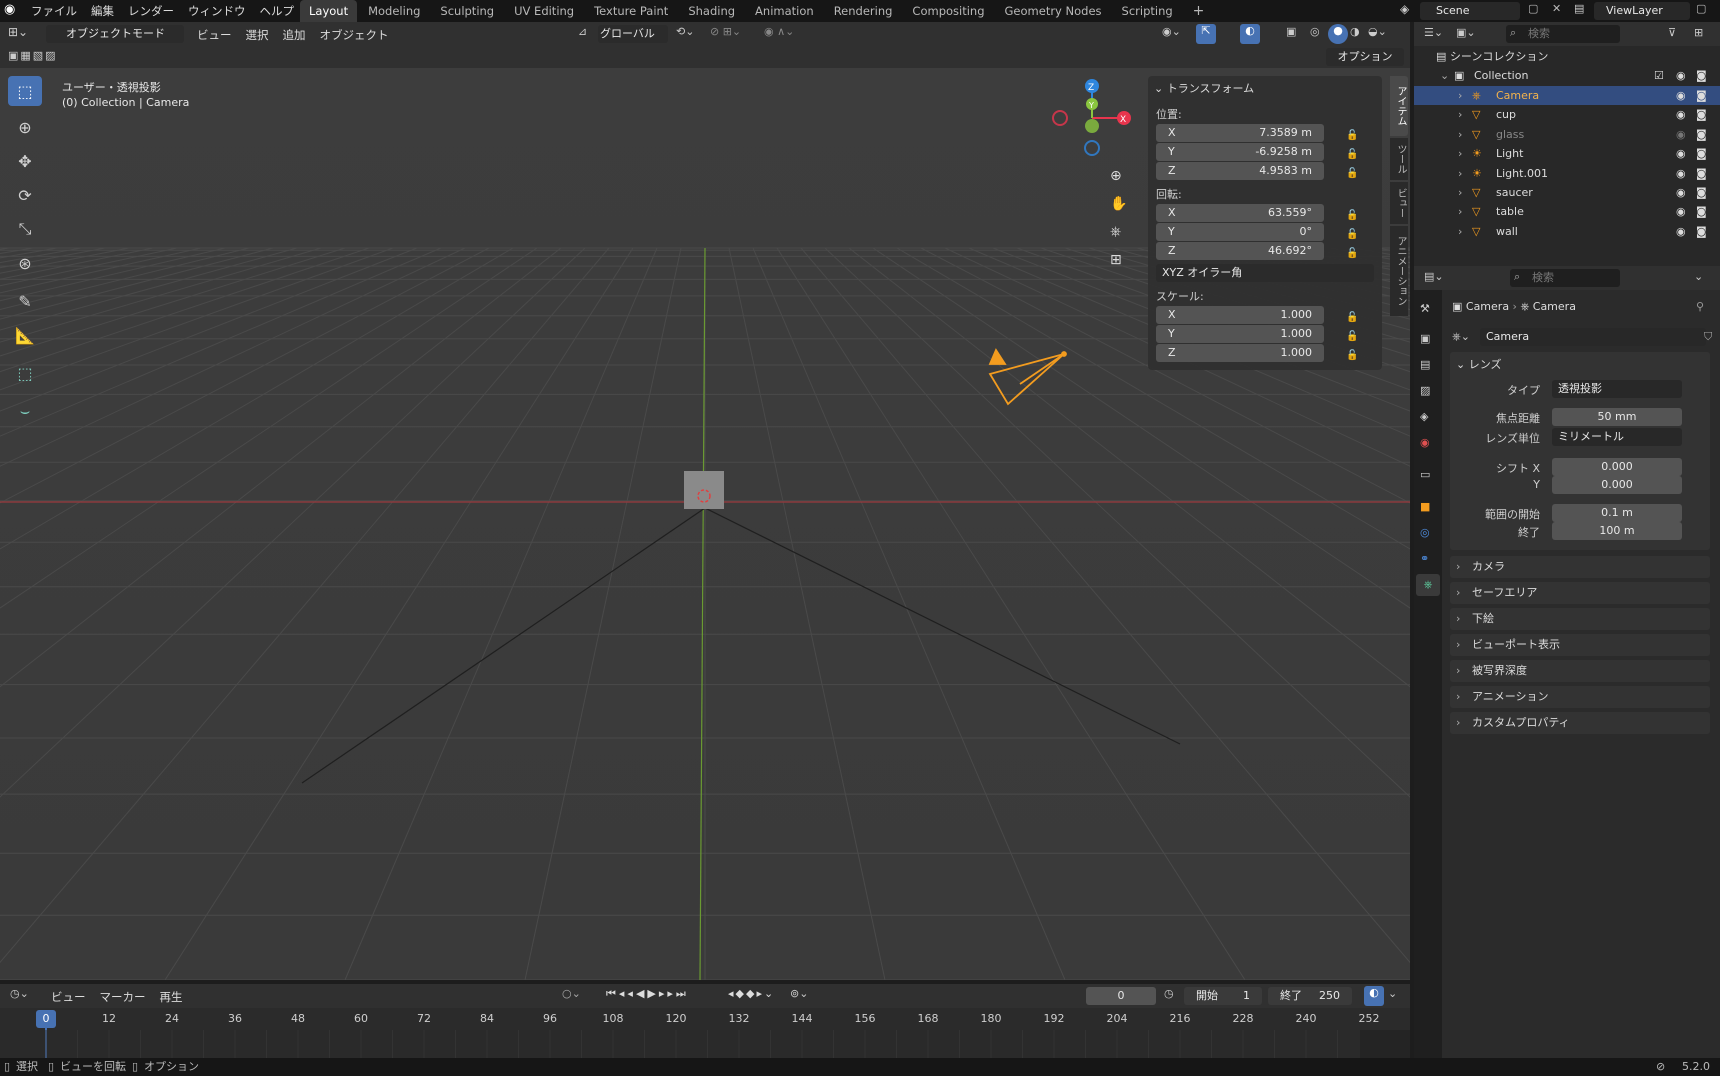 The height and width of the screenshot is (1076, 1720). What do you see at coordinates (1444, 75) in the screenshot?
I see `collapse-chevron-icon: ⌄` at bounding box center [1444, 75].